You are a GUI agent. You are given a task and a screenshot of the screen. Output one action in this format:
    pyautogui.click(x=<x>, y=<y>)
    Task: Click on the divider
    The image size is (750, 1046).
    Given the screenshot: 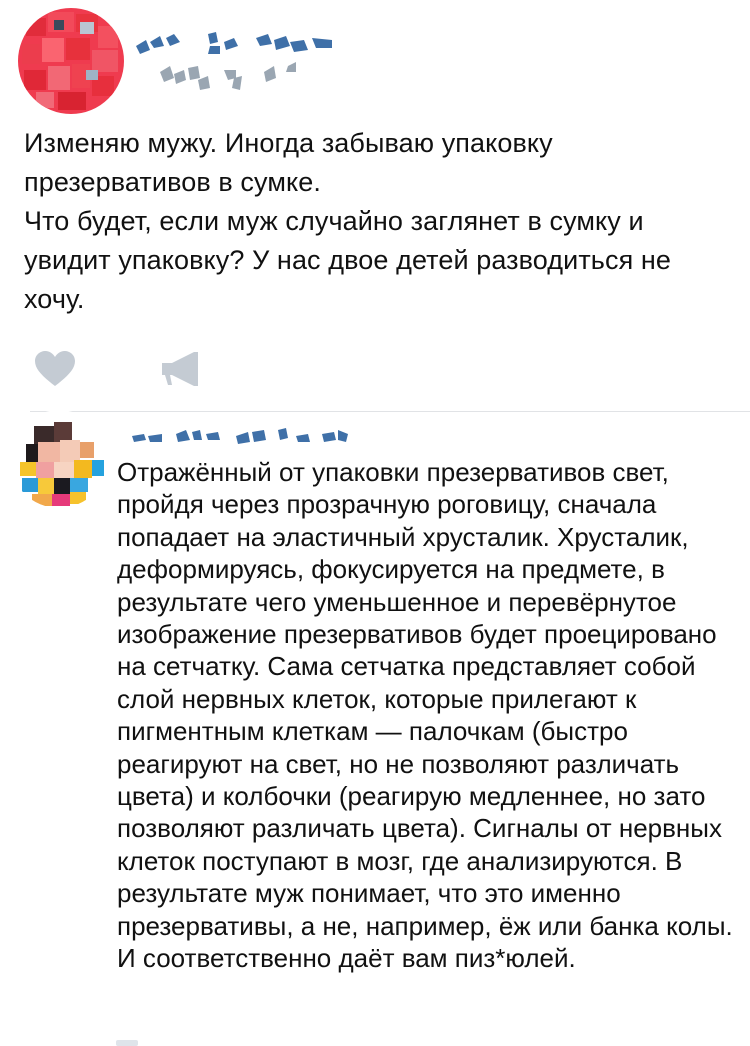 What is the action you would take?
    pyautogui.click(x=390, y=411)
    